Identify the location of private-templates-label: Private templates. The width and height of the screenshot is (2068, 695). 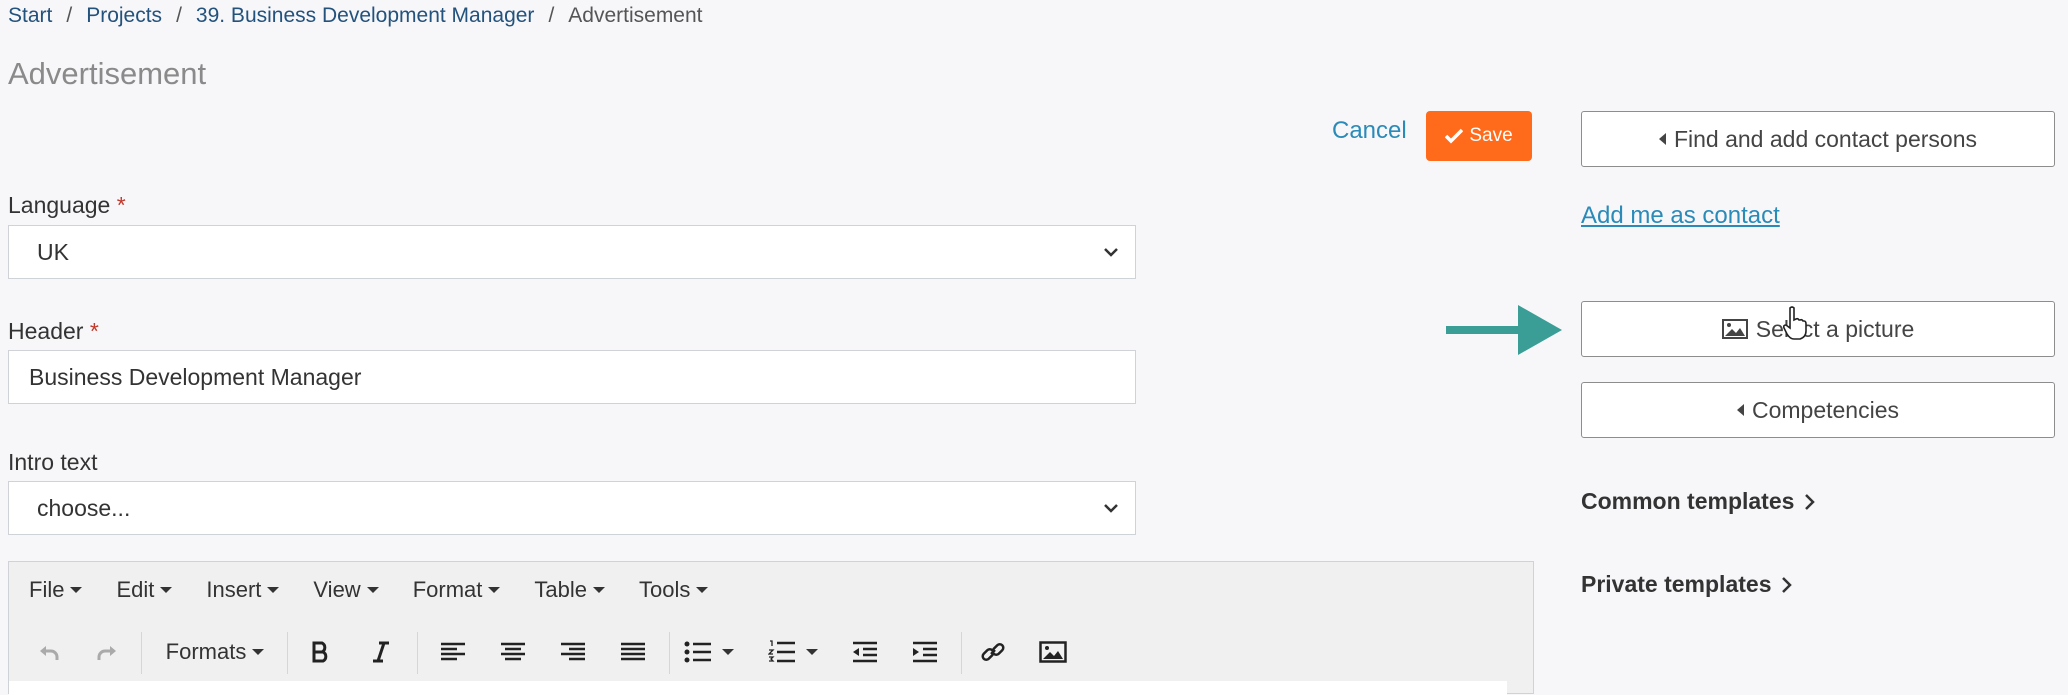
(1676, 584).